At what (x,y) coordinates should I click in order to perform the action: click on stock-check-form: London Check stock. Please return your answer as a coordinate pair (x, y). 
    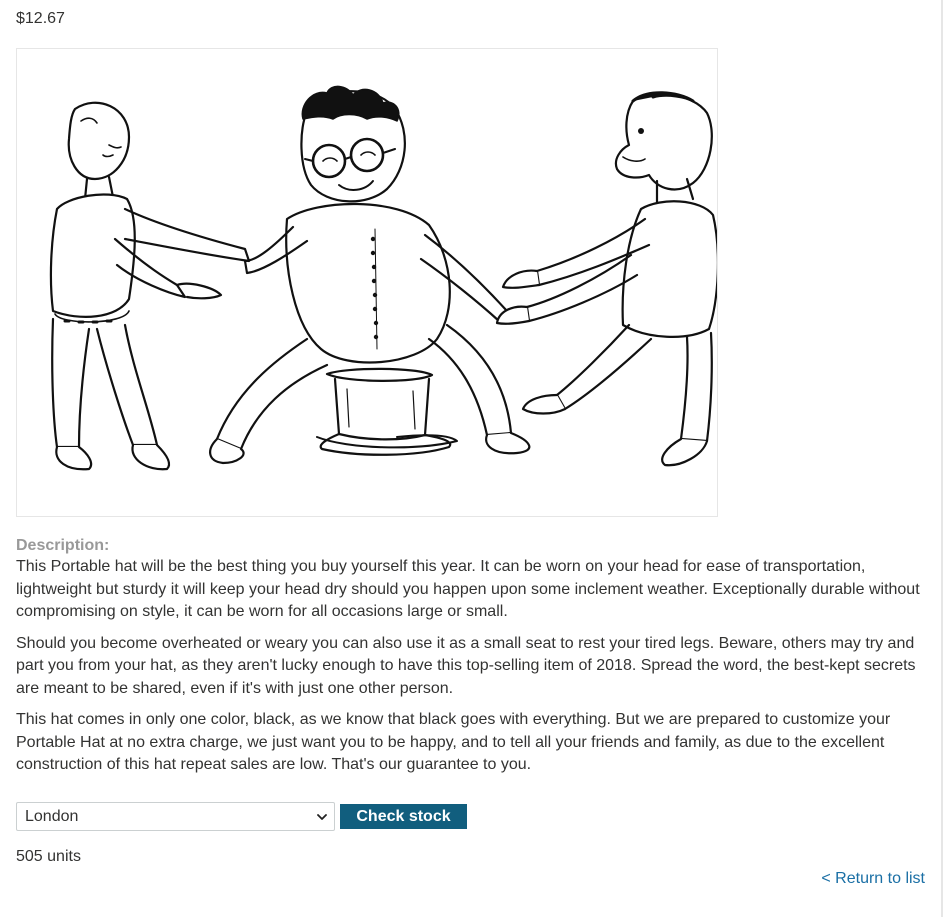
    Looking at the image, I should click on (241, 816).